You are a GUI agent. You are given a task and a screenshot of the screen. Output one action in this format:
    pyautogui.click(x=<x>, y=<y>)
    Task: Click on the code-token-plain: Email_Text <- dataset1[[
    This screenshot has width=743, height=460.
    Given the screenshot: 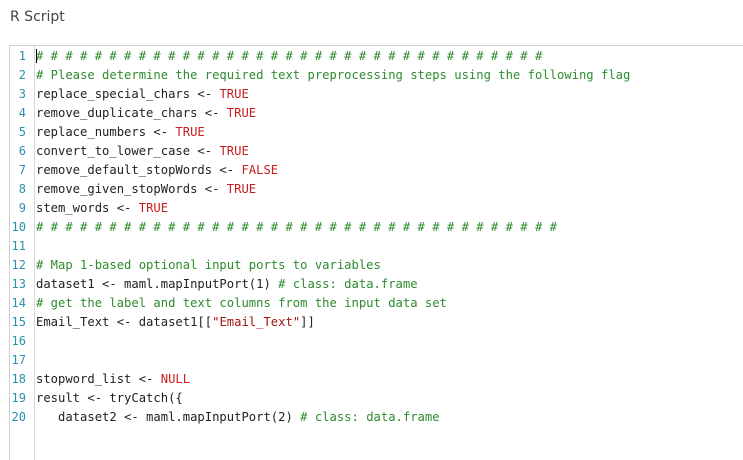 What is the action you would take?
    pyautogui.click(x=124, y=322)
    